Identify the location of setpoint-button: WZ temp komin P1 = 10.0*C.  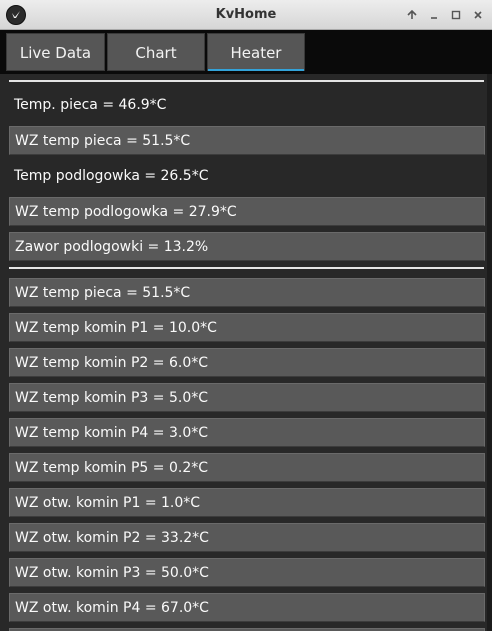
(247, 327).